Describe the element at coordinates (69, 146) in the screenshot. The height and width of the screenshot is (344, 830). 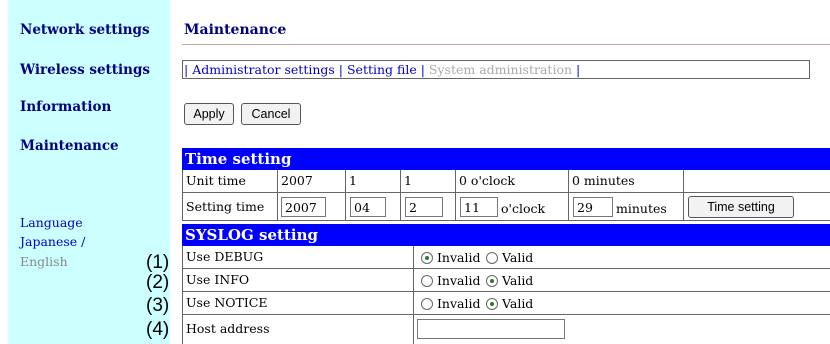
I see `nav-maintenance: Maintenance` at that location.